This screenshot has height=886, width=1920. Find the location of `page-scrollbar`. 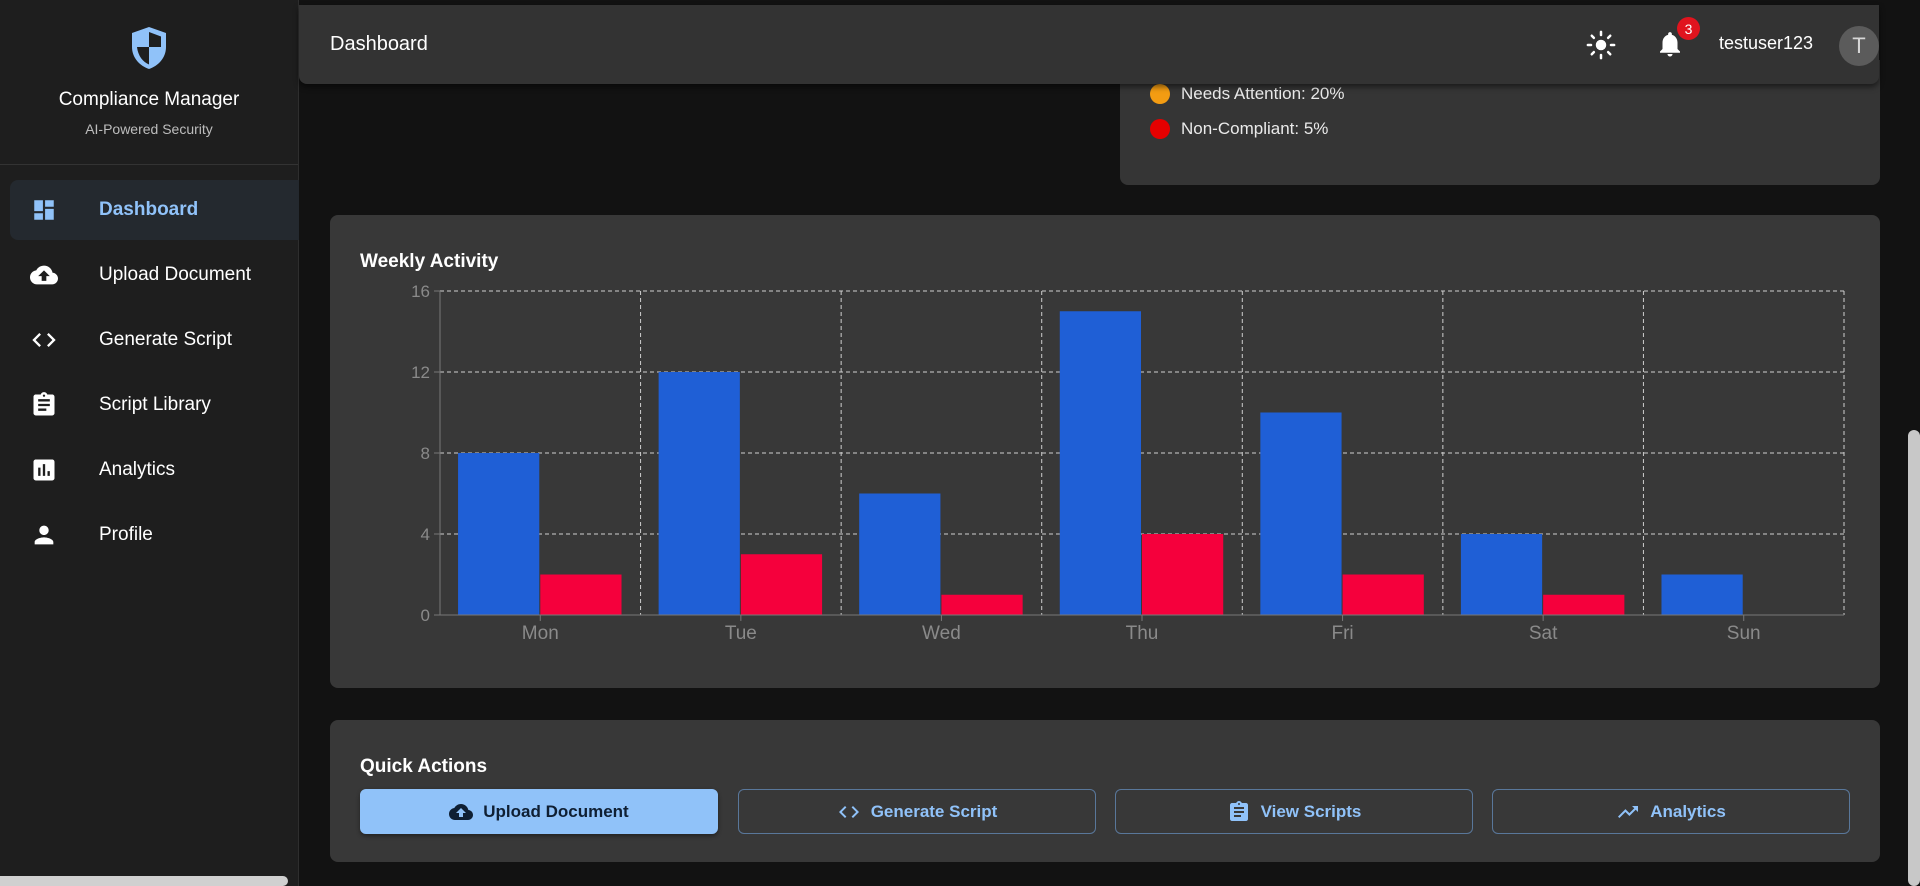

page-scrollbar is located at coordinates (1914, 658).